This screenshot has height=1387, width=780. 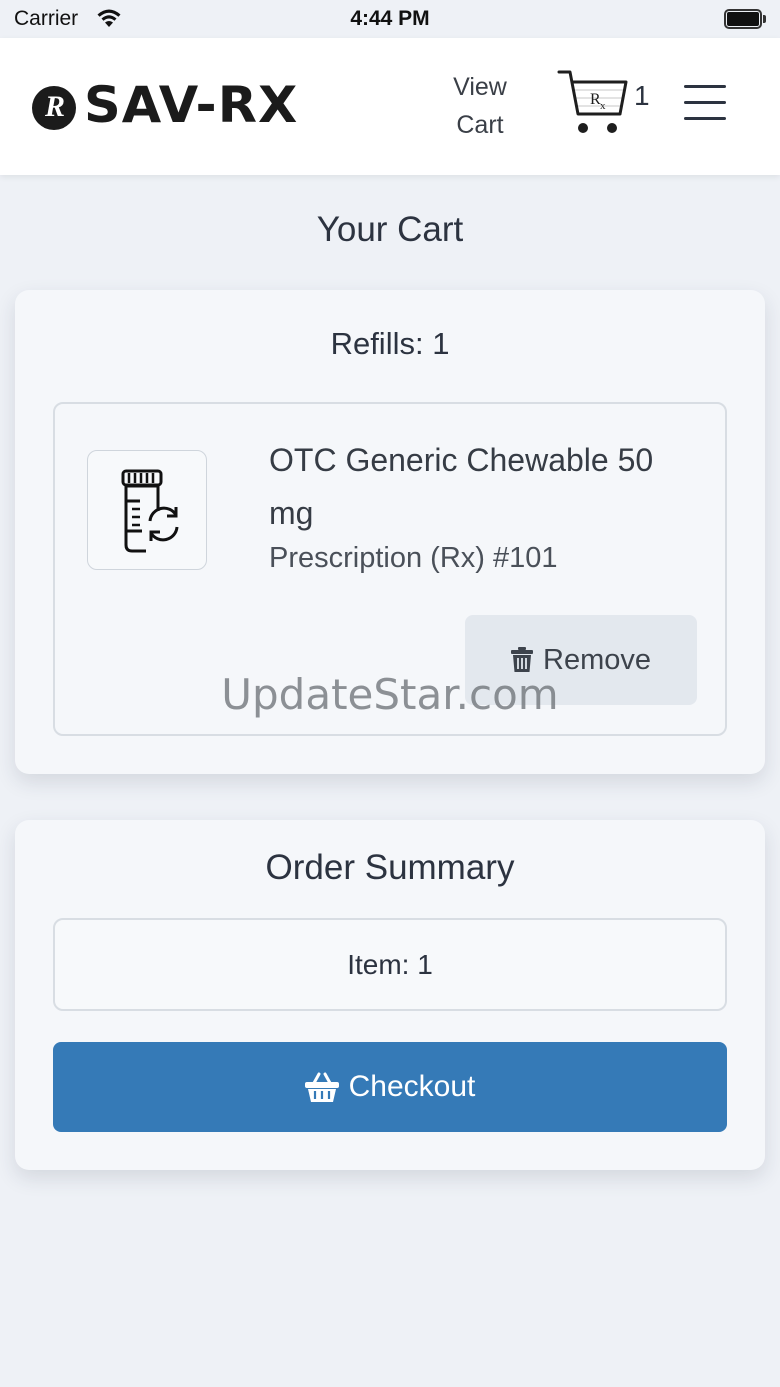 What do you see at coordinates (413, 558) in the screenshot?
I see `item-prescription-number: Prescription (Rx) #101` at bounding box center [413, 558].